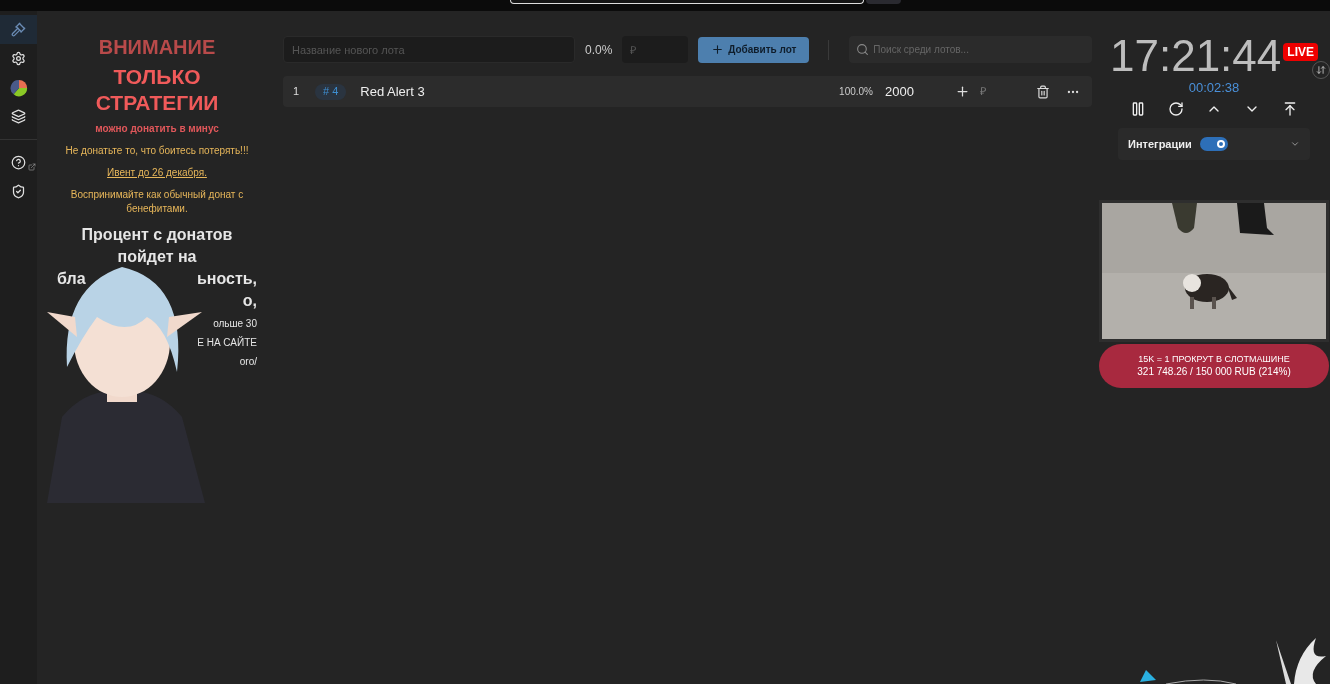  What do you see at coordinates (18, 29) in the screenshot?
I see `gavel-icon` at bounding box center [18, 29].